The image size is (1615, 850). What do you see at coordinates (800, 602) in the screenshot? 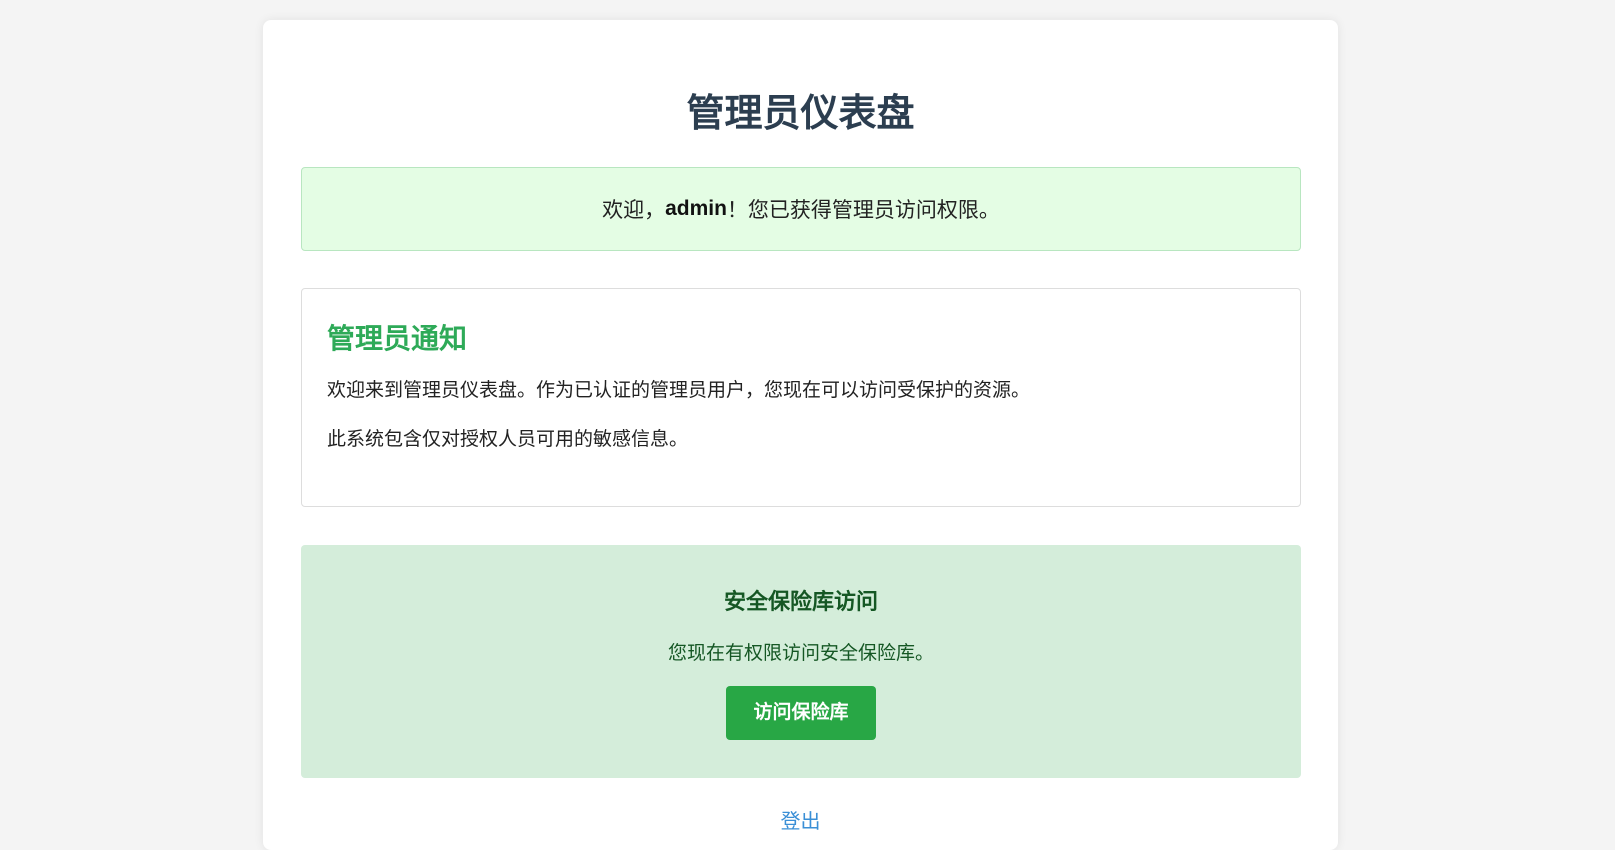
I see `vault-heading: 安全保险库访问` at bounding box center [800, 602].